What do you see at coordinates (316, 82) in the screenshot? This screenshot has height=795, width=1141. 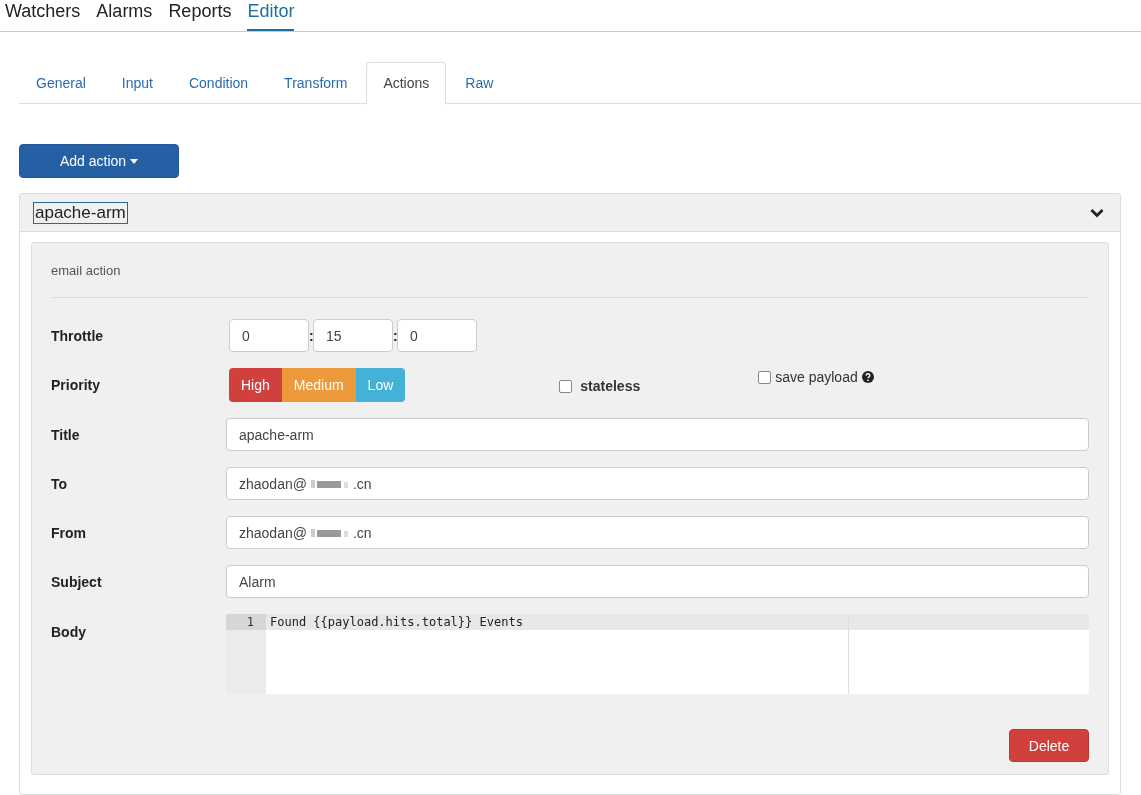 I see `tab: Transform` at bounding box center [316, 82].